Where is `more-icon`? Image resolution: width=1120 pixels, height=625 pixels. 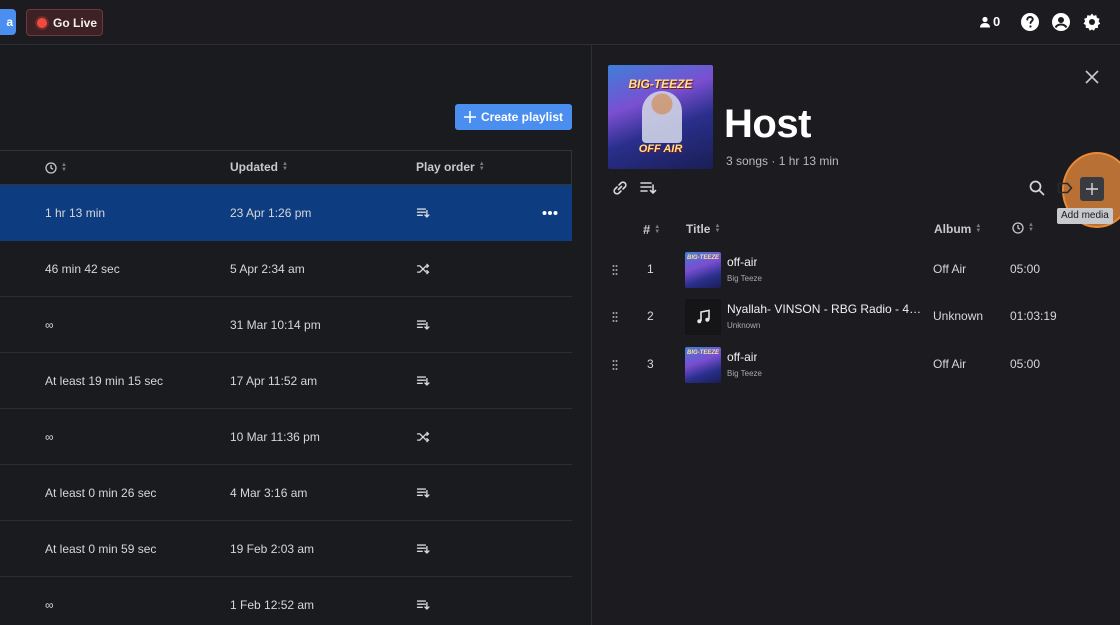 more-icon is located at coordinates (550, 213).